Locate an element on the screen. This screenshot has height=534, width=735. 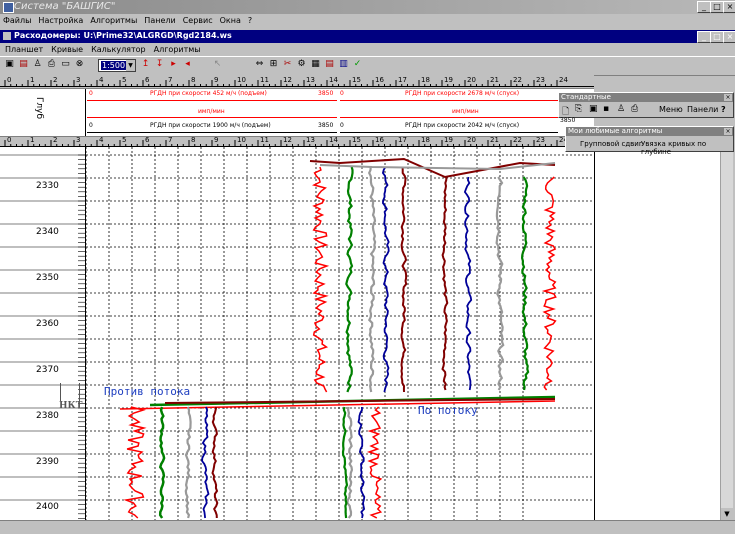
panel-standard-close-icon: × is located at coordinates (728, 97).